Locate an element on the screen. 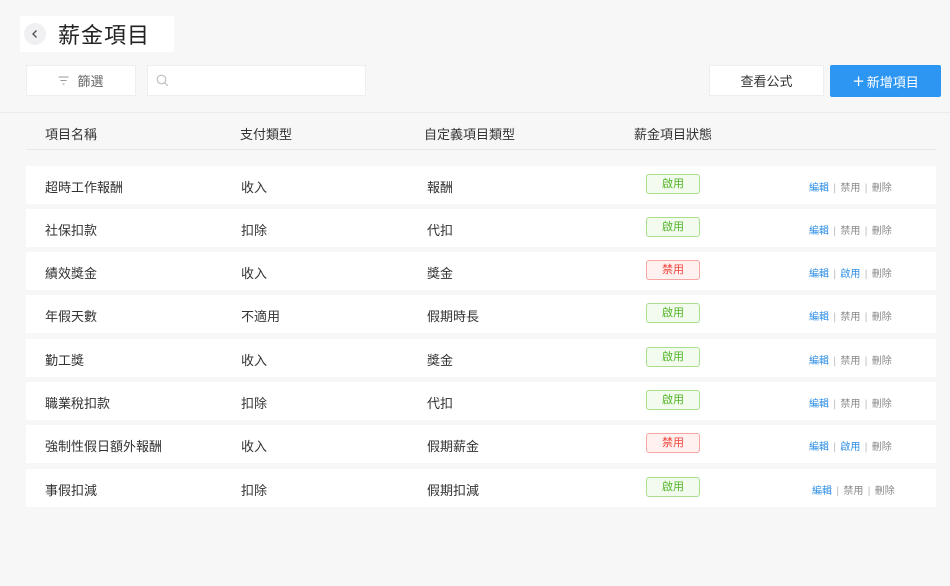  title-bar: 薪金項目 is located at coordinates (97, 34).